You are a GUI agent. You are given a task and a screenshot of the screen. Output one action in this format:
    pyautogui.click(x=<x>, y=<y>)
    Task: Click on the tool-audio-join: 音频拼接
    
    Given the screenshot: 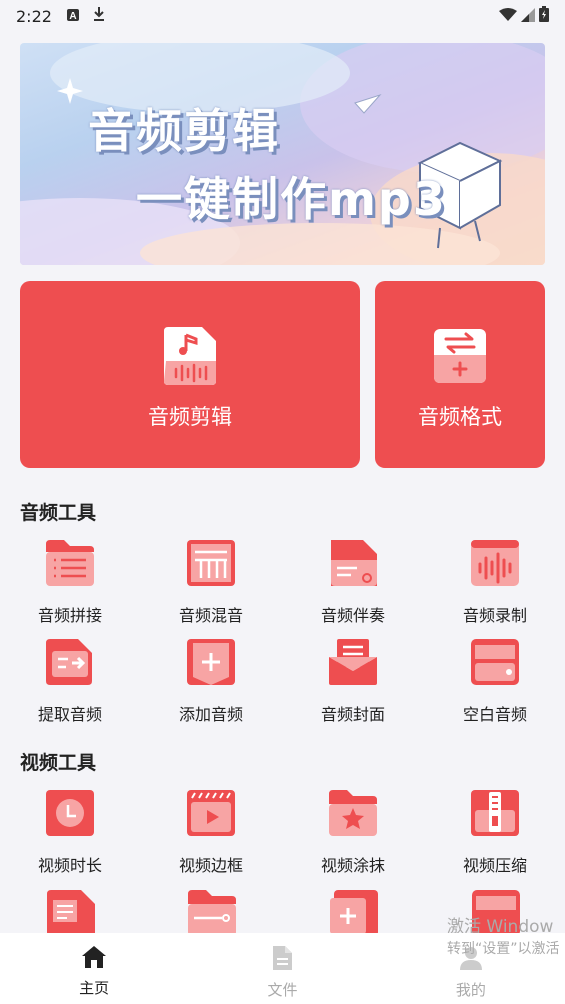 What is the action you would take?
    pyautogui.click(x=70, y=582)
    